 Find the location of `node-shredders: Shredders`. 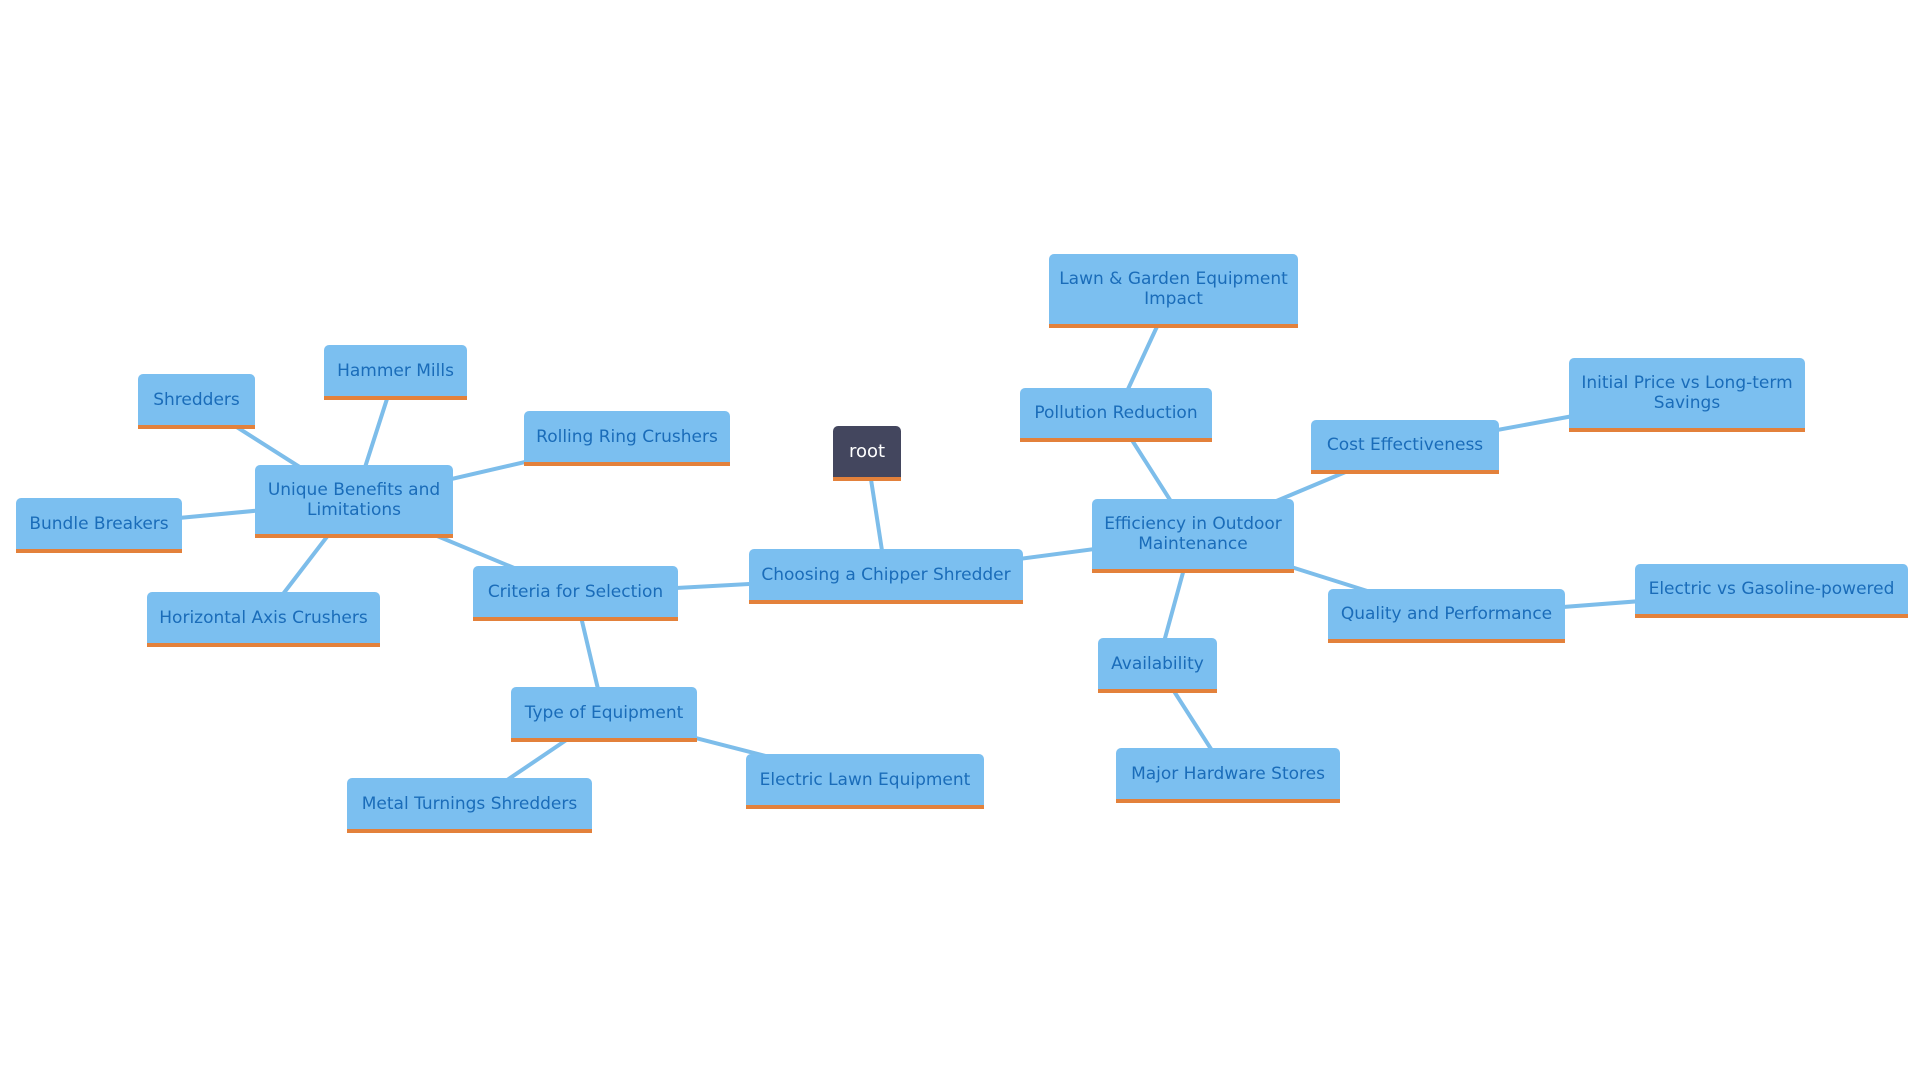

node-shredders: Shredders is located at coordinates (196, 401).